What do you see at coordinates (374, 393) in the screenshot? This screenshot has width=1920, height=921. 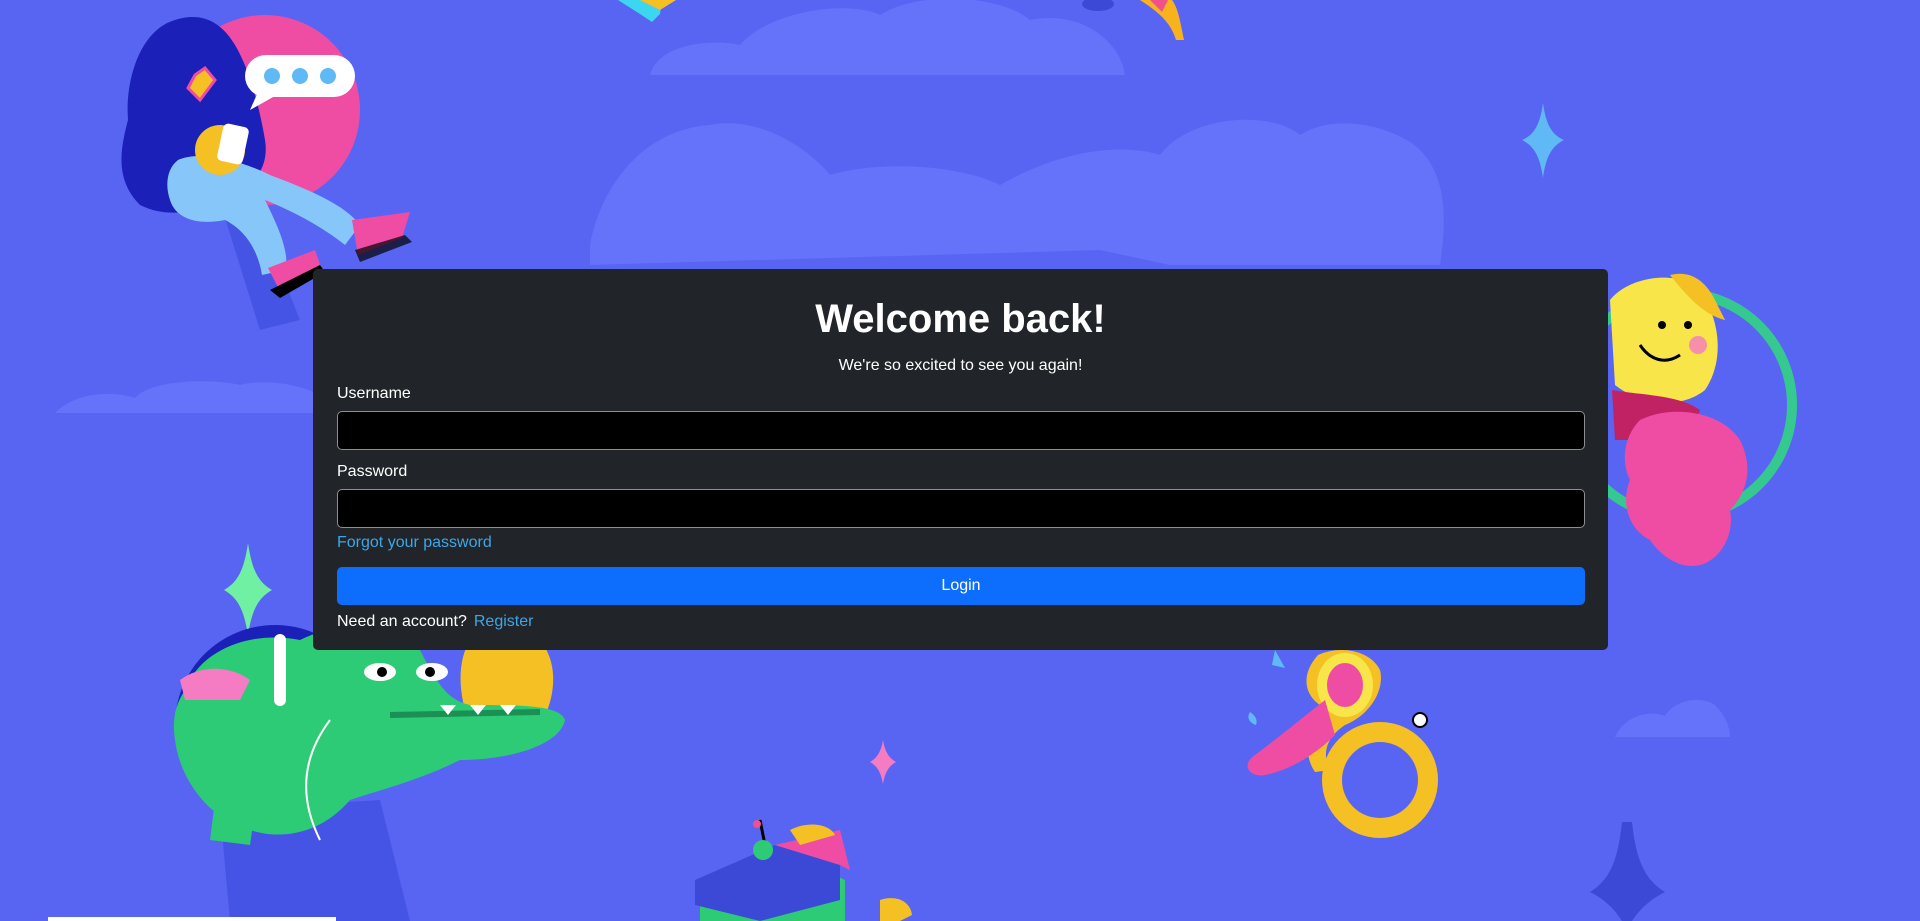 I see `username-label: Username` at bounding box center [374, 393].